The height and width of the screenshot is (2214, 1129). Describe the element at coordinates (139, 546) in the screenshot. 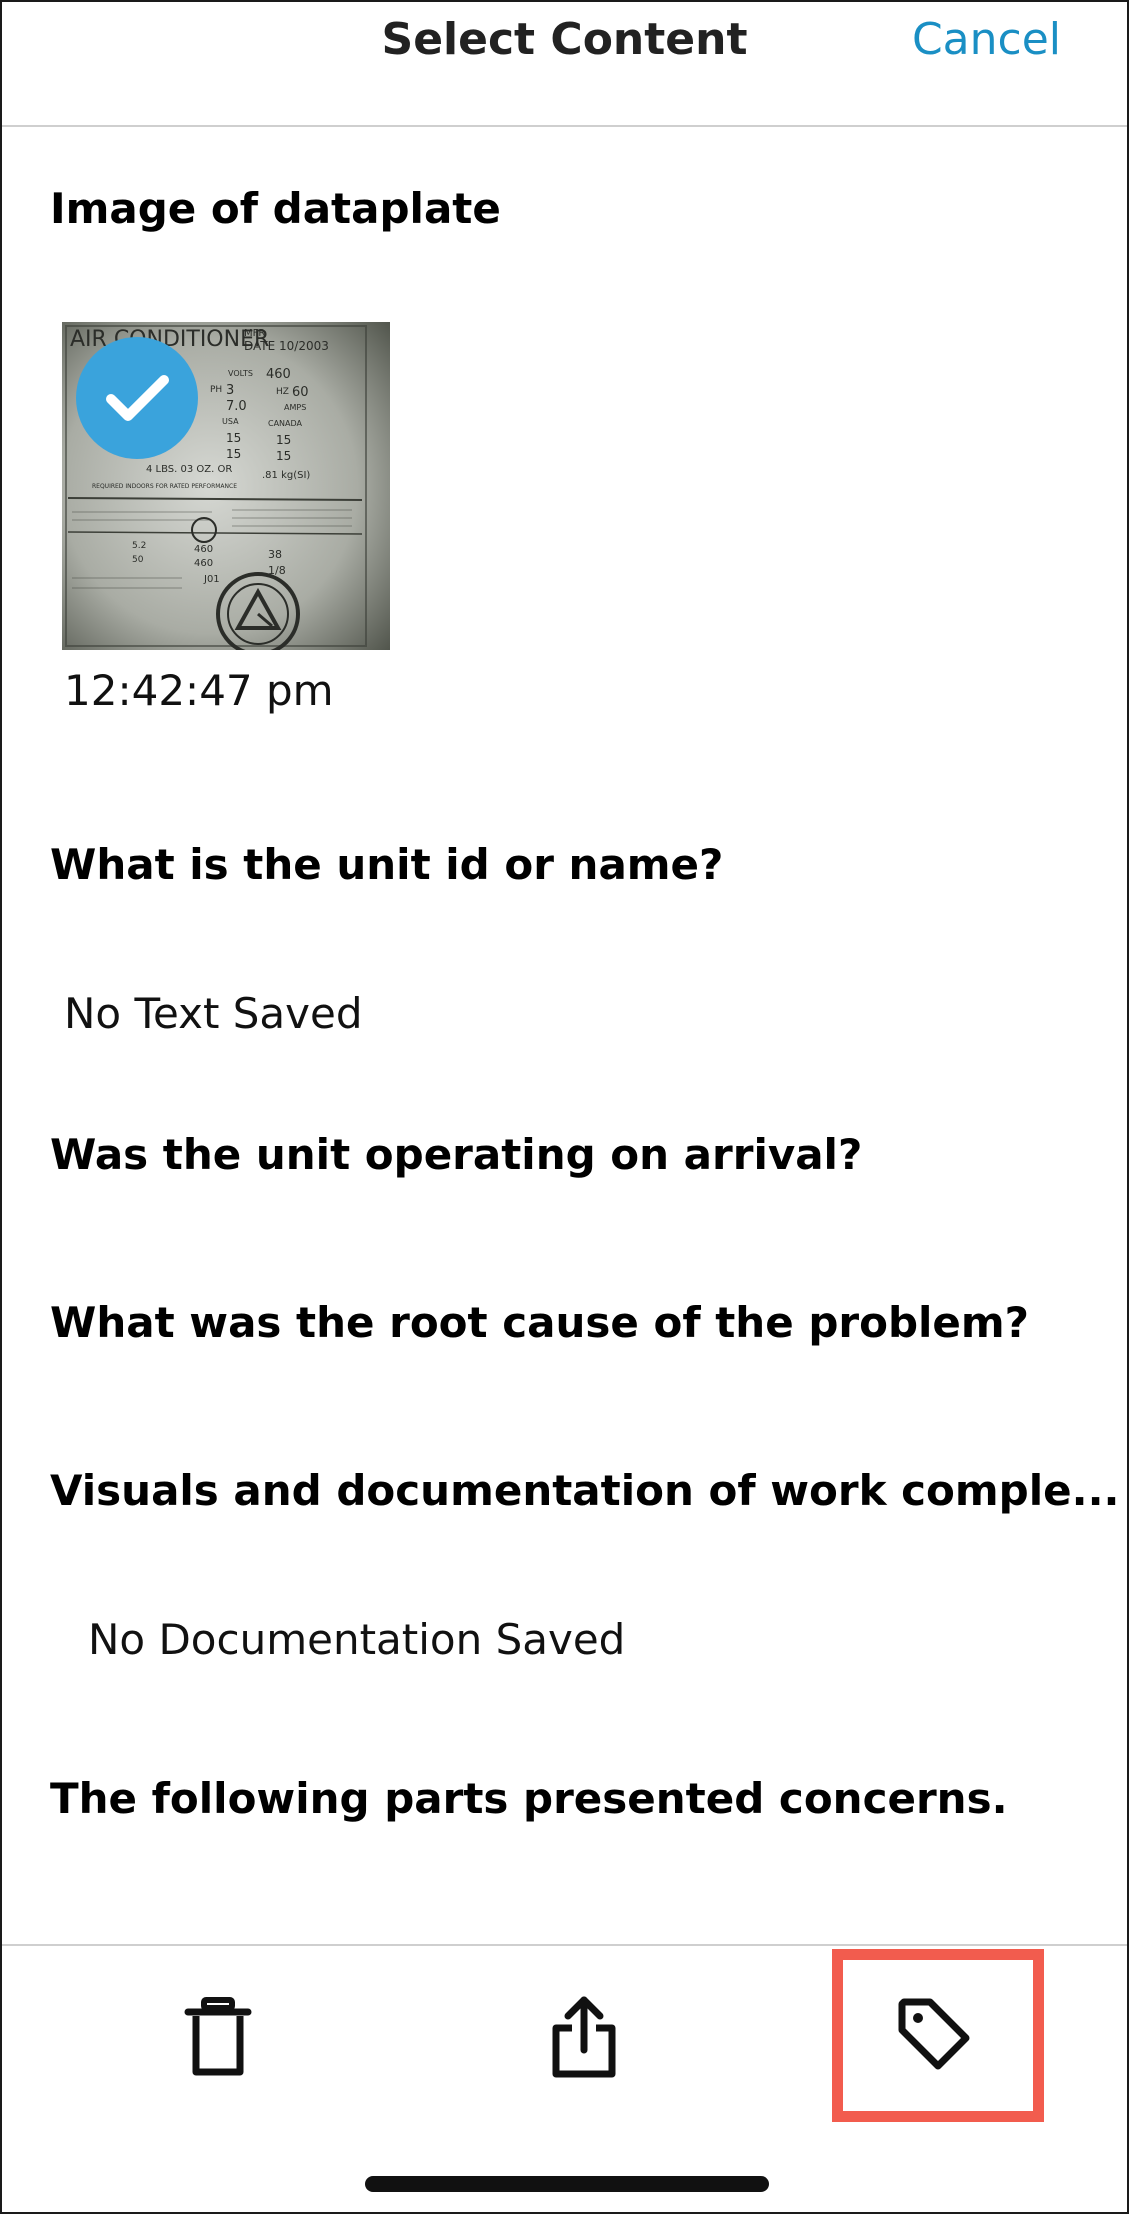

I see `svg-text: 5.2` at that location.